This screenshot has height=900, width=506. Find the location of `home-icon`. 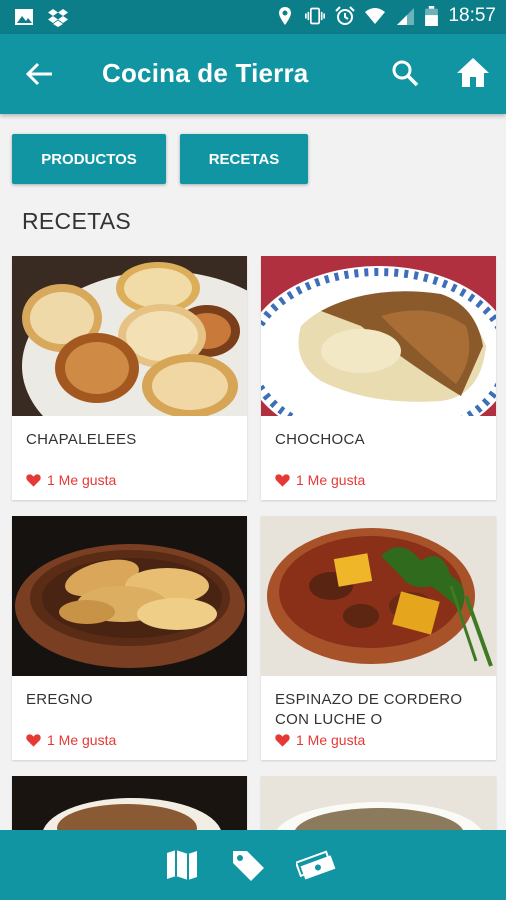

home-icon is located at coordinates (473, 72).